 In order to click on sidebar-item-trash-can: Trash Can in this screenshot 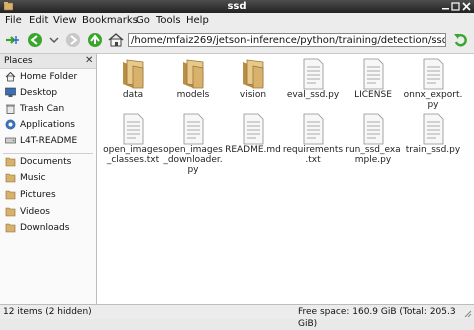, I will do `click(48, 109)`.